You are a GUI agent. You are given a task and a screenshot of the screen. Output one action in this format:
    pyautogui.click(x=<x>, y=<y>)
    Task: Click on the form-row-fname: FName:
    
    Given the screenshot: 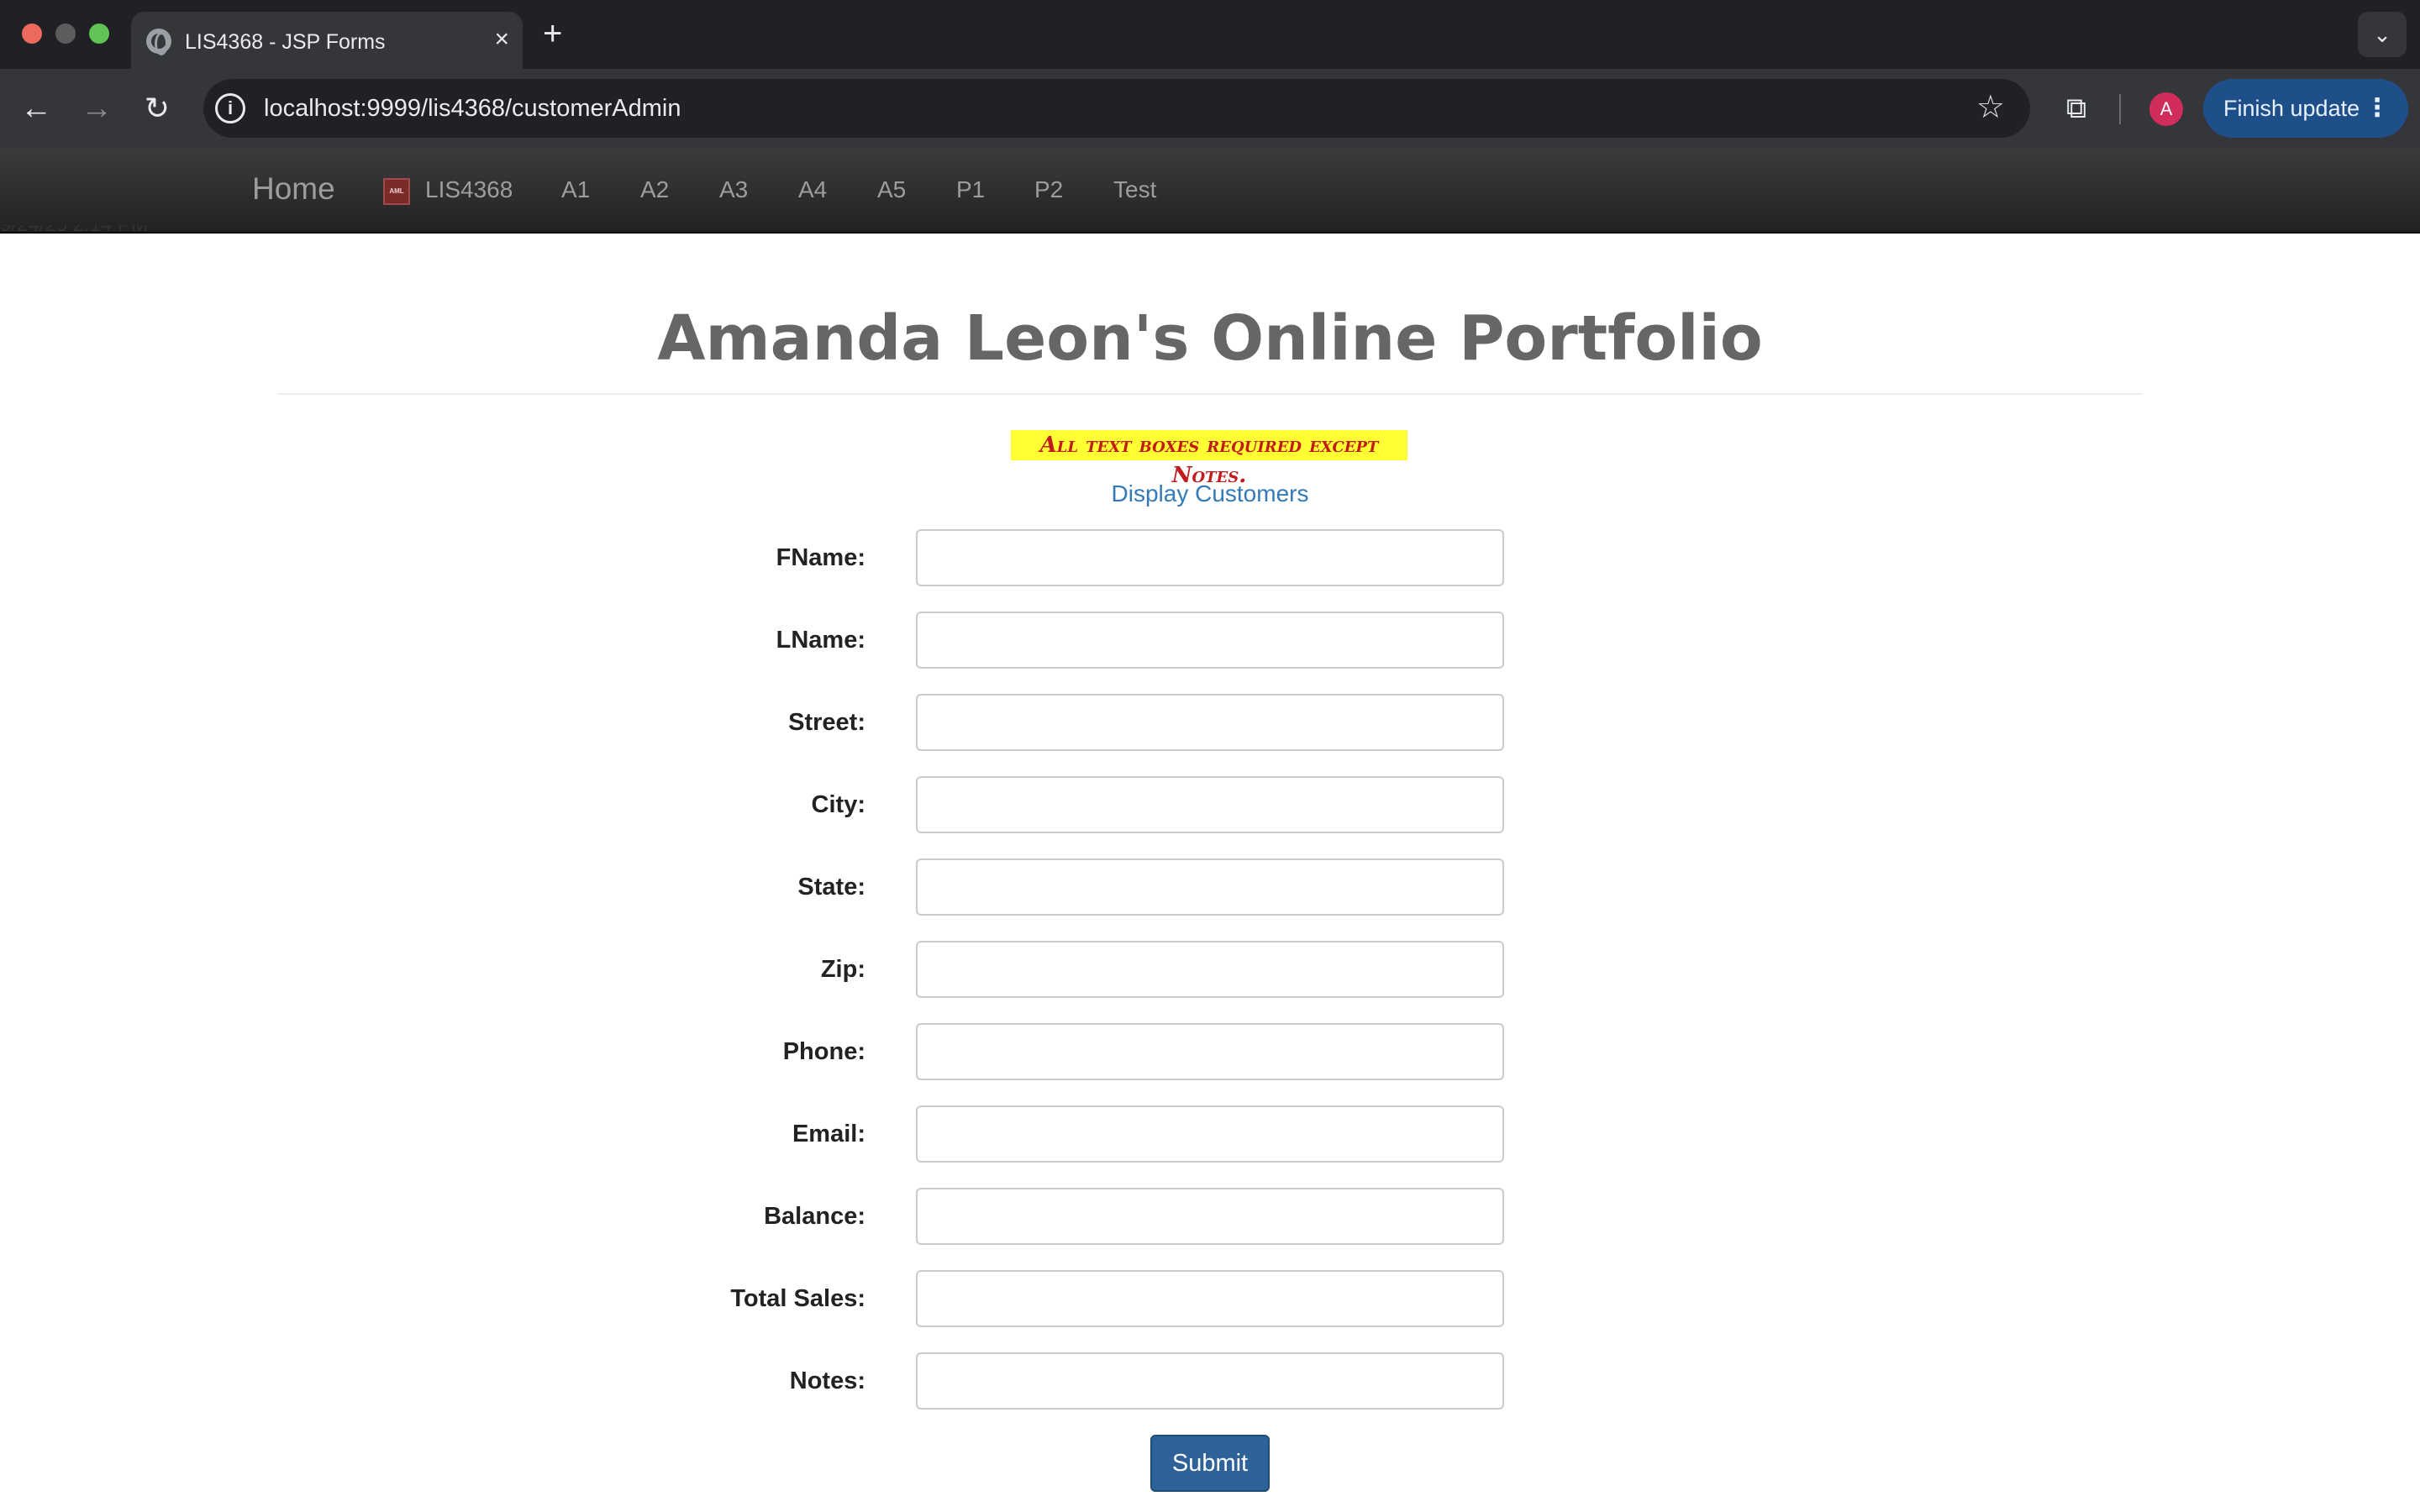 What is the action you would take?
    pyautogui.click(x=1210, y=558)
    